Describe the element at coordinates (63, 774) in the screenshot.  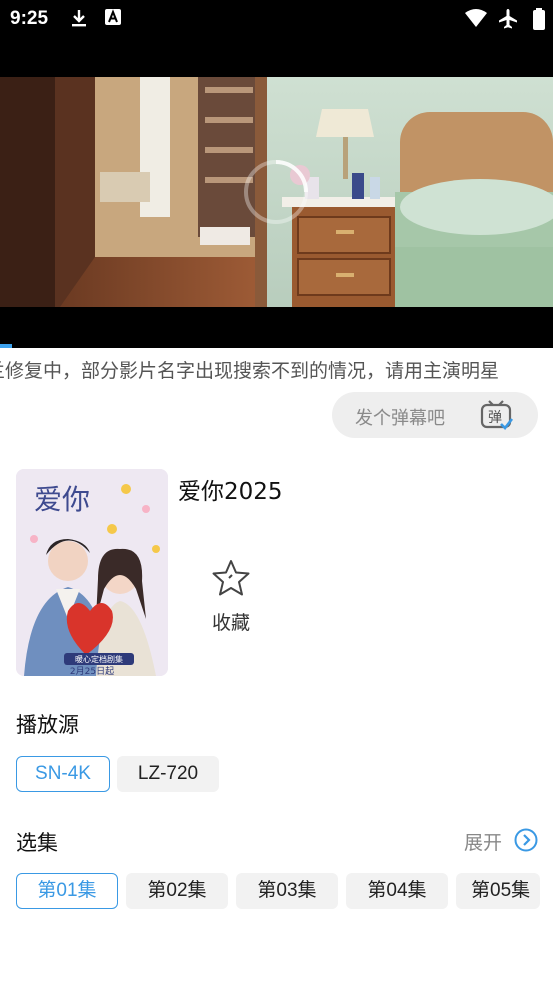
I see `source-chip-sn-4k: SN-4K` at that location.